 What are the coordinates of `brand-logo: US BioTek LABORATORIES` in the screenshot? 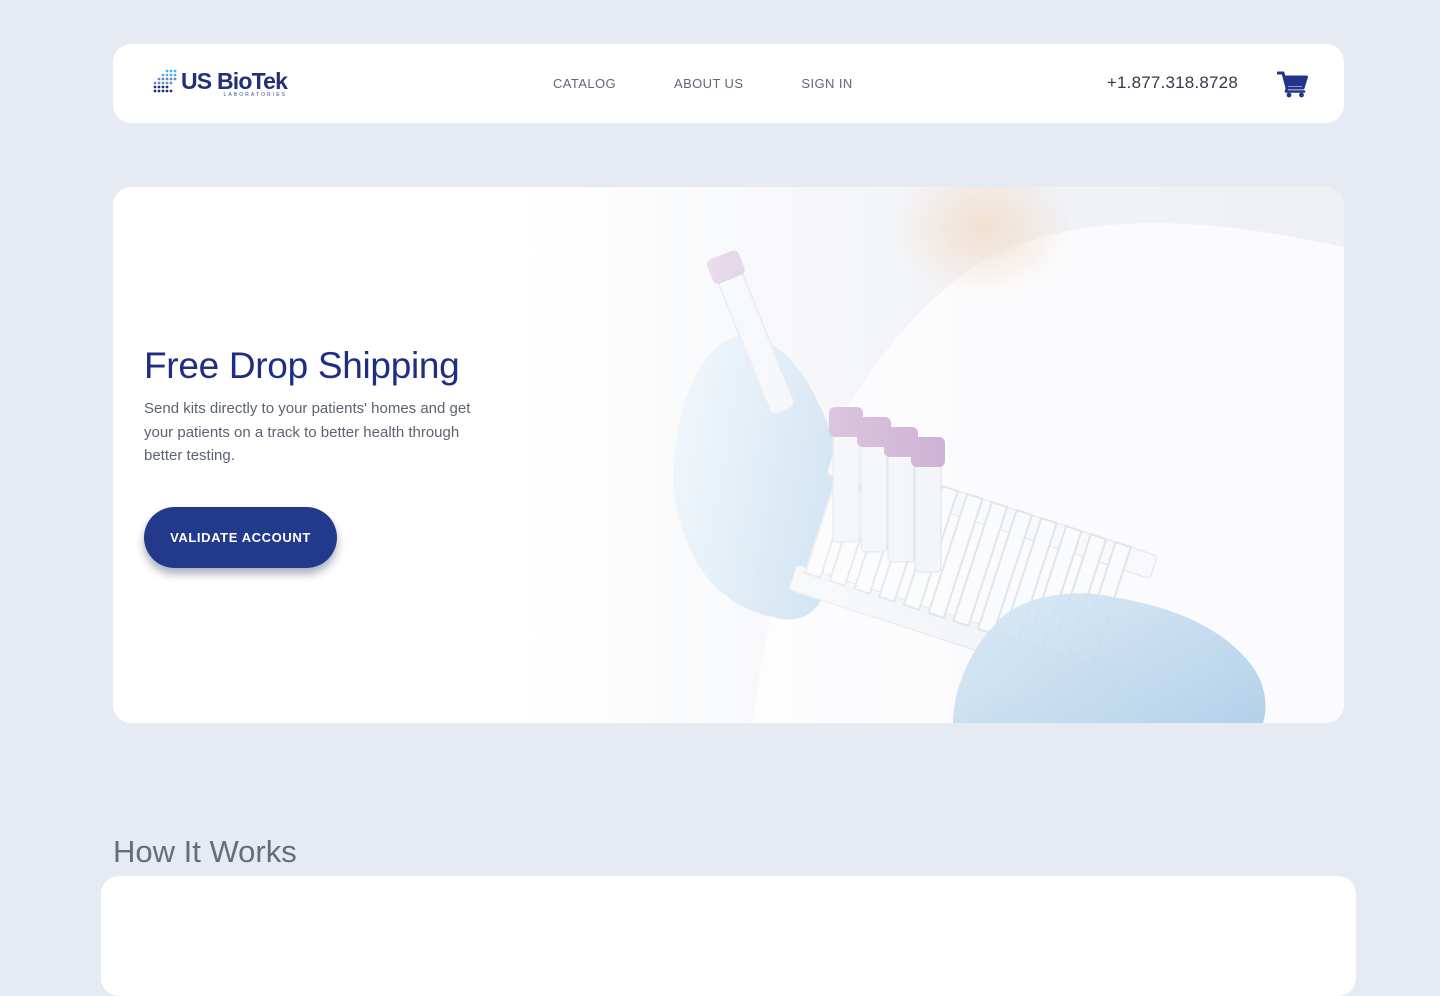 It's located at (220, 83).